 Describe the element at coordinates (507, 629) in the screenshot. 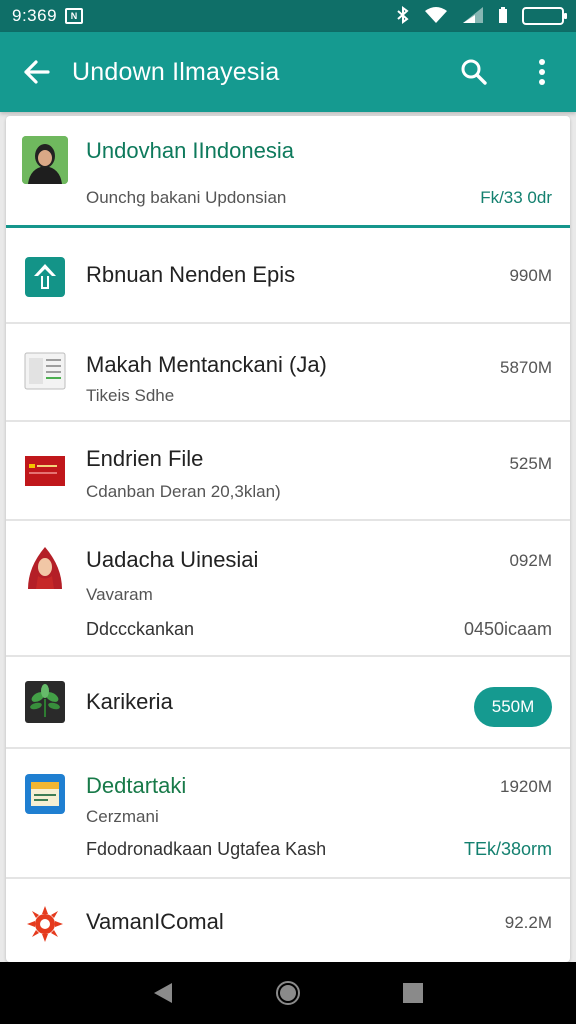

I see `item-detail-size: 0450icaam` at that location.